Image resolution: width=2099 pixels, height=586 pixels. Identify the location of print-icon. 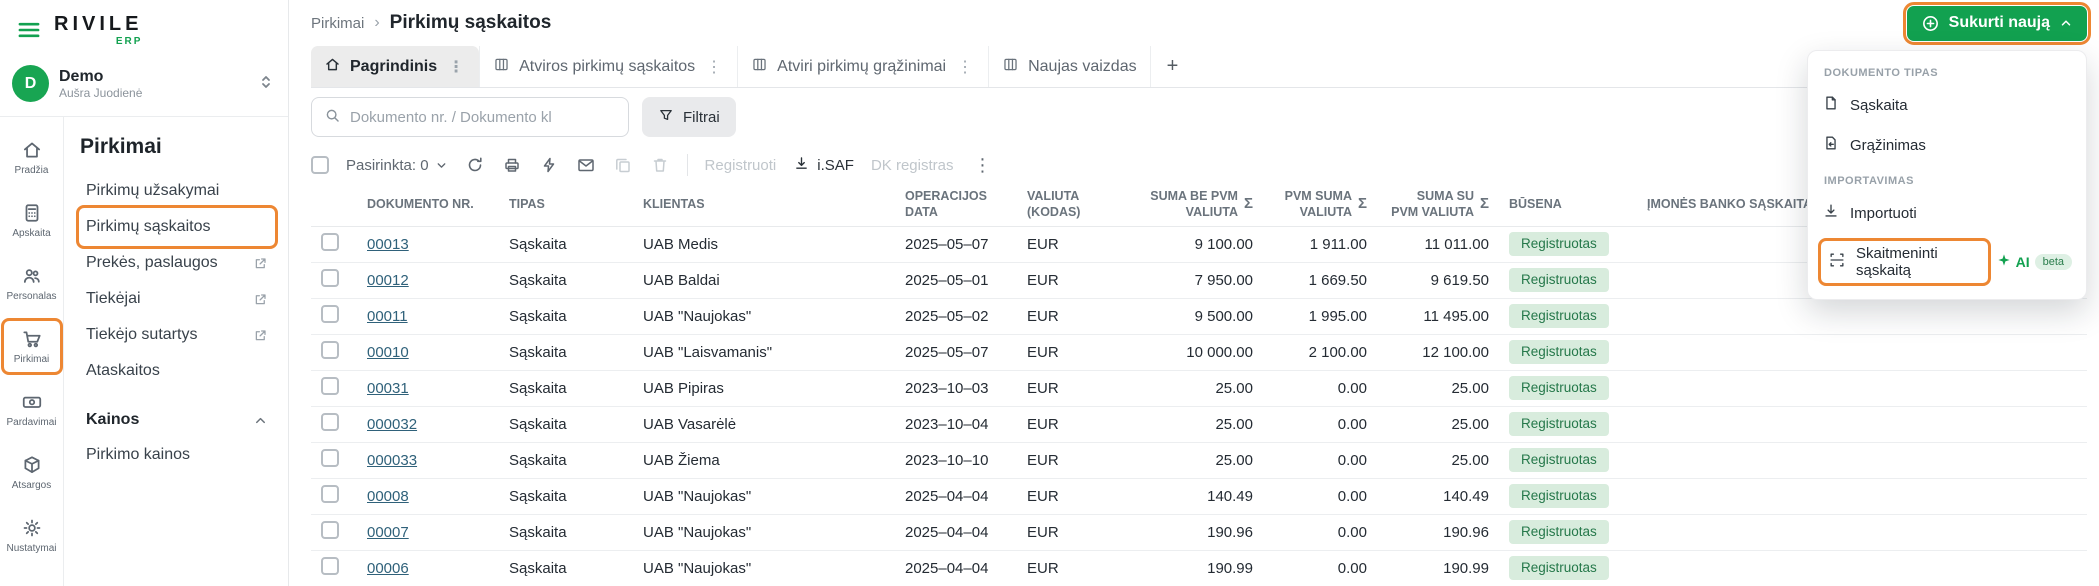
(512, 165).